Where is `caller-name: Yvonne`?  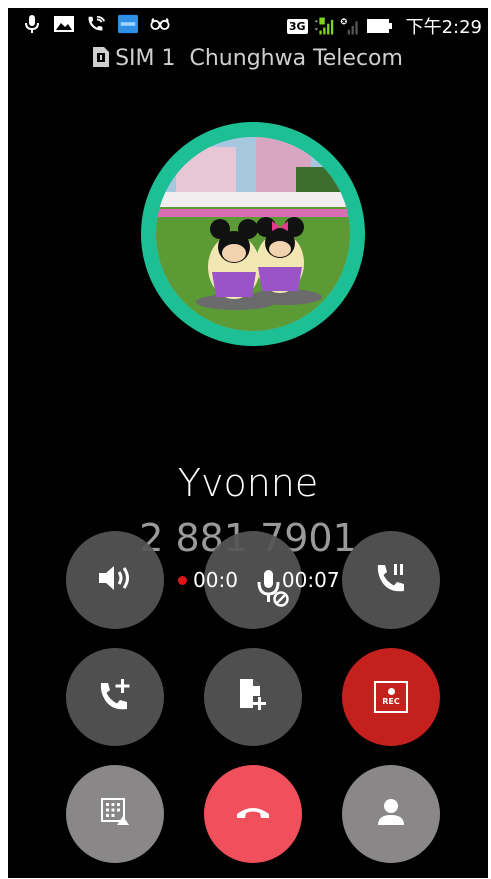 caller-name: Yvonne is located at coordinates (248, 483).